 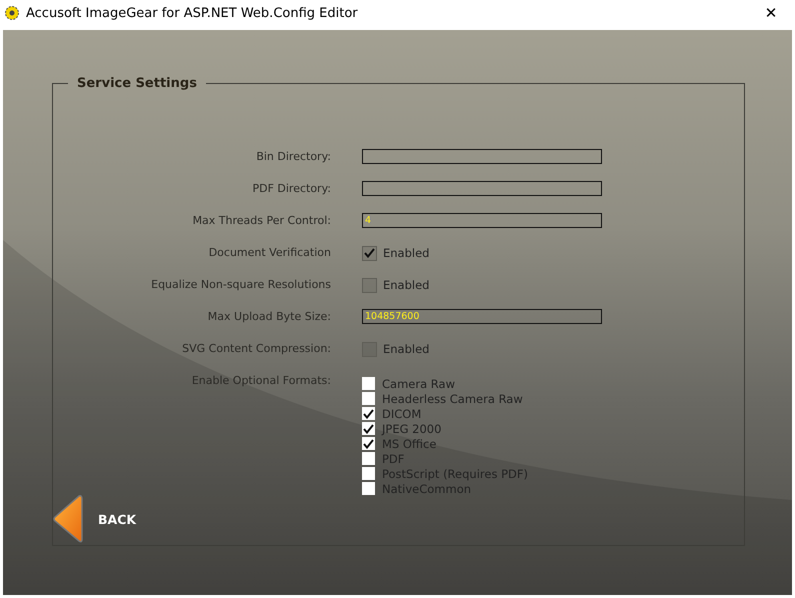 I want to click on gear-icon, so click(x=12, y=13).